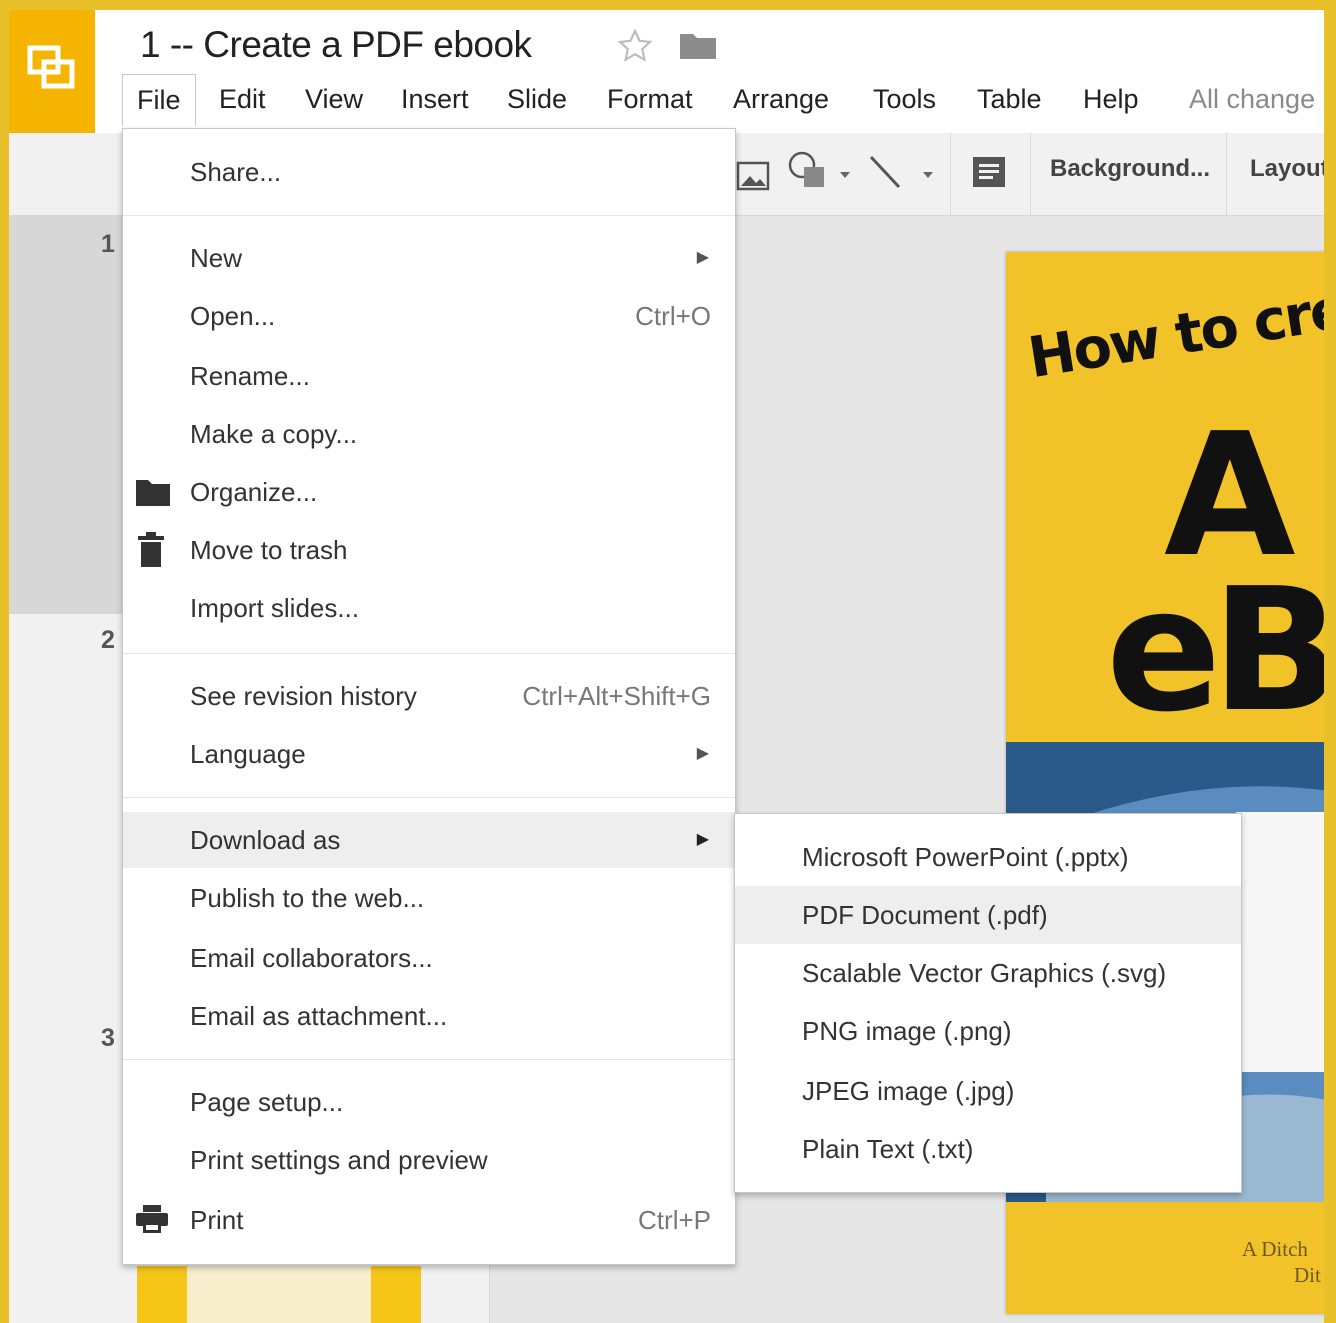  I want to click on layout-button: Layout, so click(1287, 169).